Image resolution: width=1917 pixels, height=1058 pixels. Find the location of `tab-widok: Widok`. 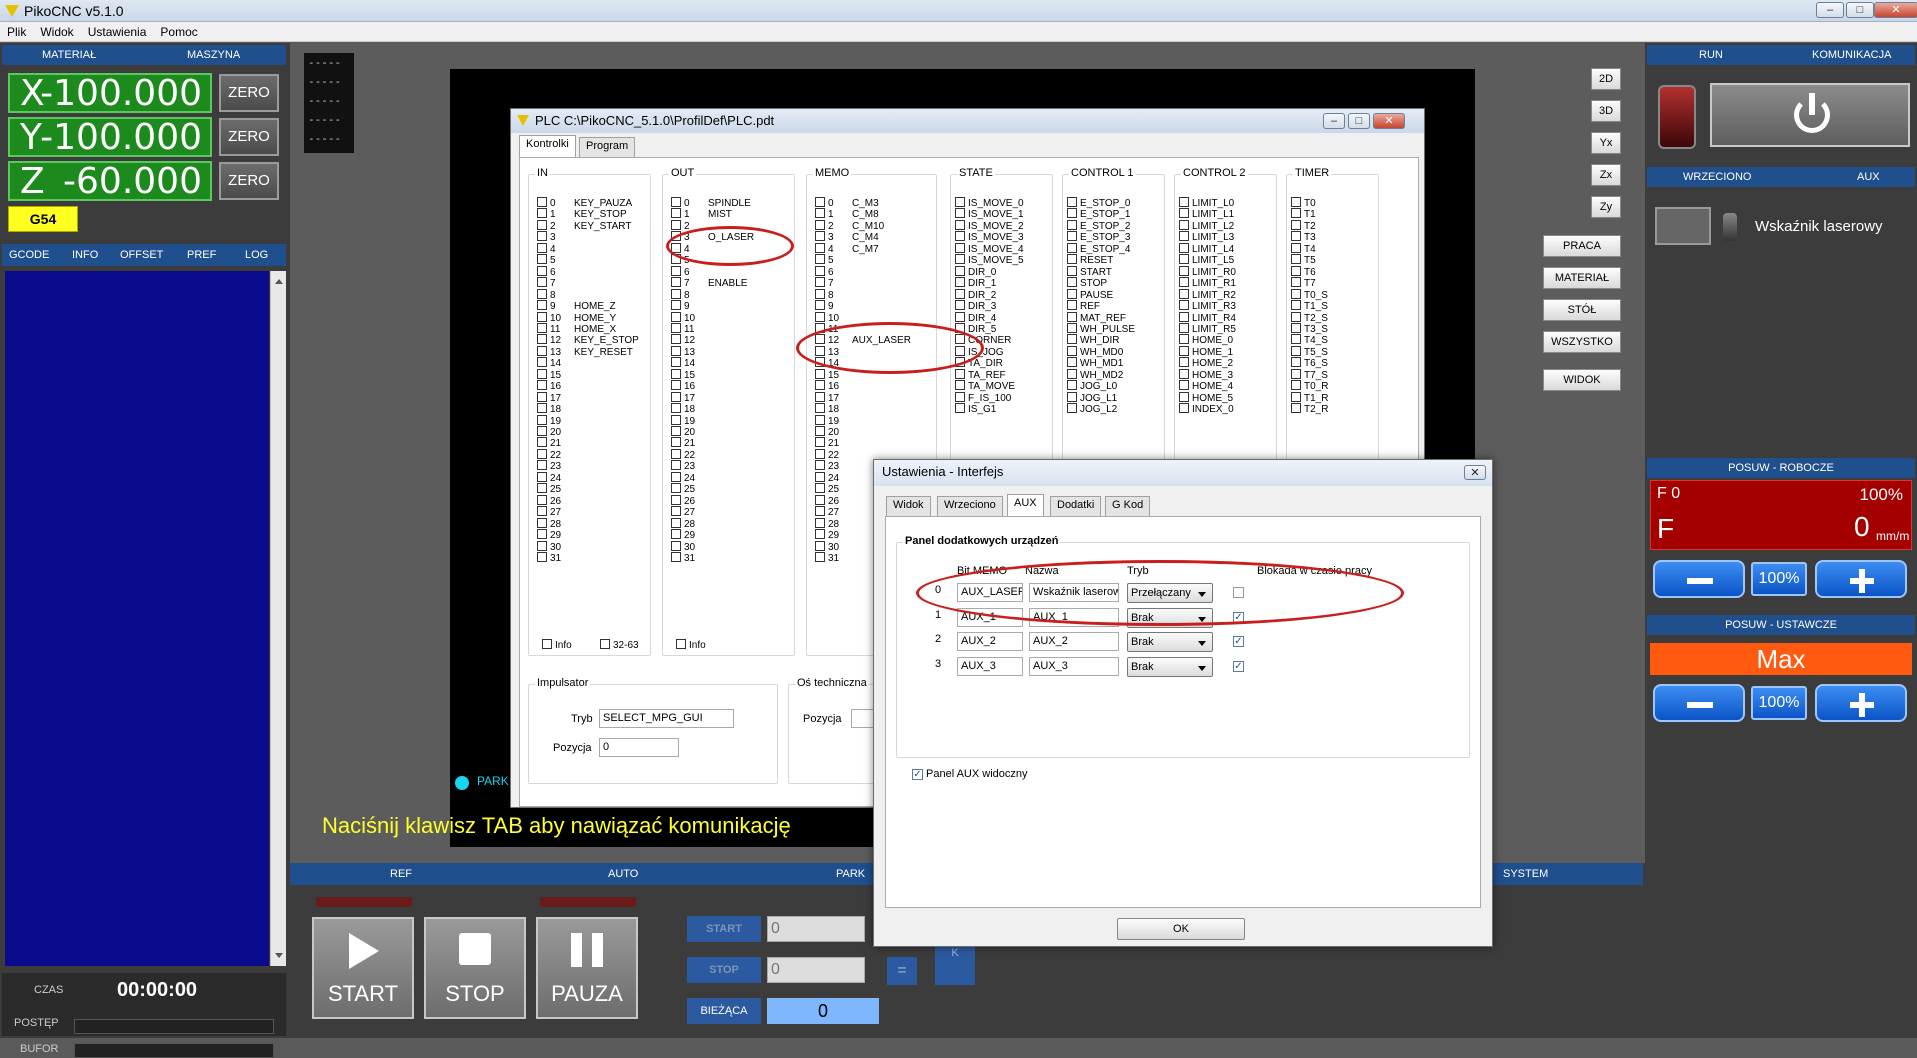

tab-widok: Widok is located at coordinates (908, 506).